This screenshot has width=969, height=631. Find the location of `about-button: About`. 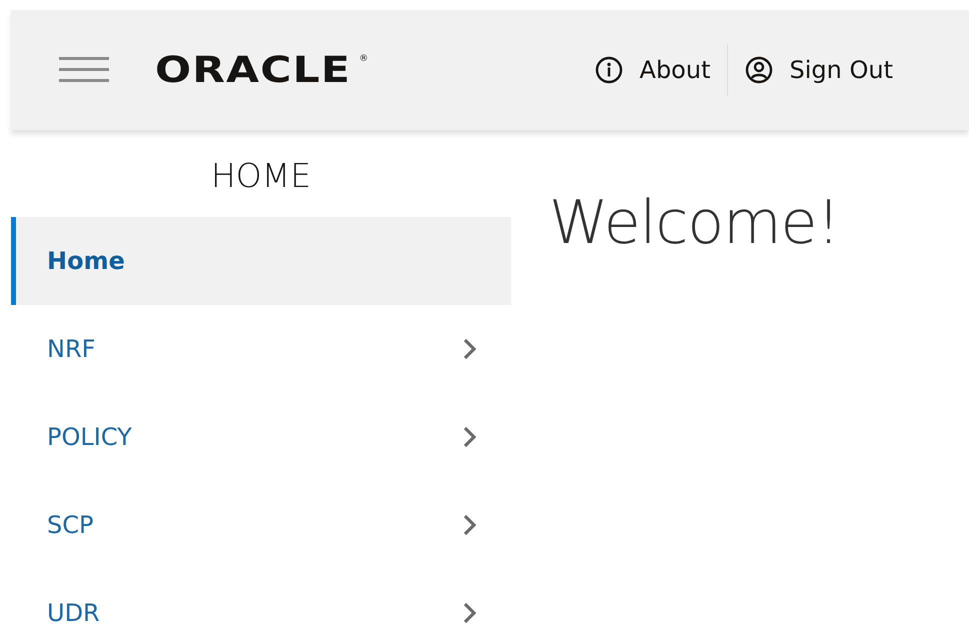

about-button: About is located at coordinates (652, 70).